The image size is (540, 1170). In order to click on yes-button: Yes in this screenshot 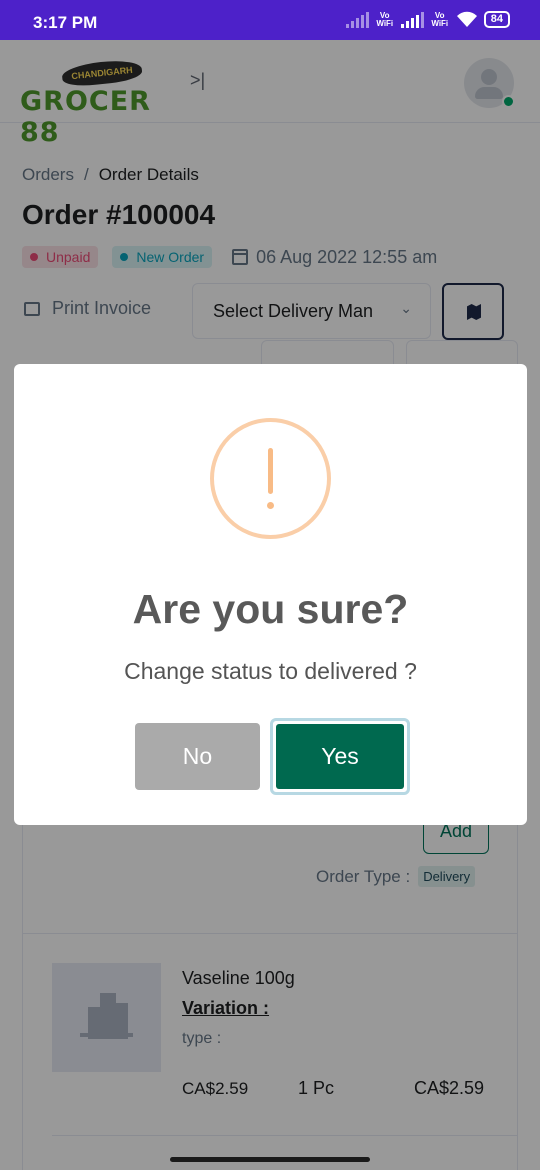, I will do `click(340, 756)`.